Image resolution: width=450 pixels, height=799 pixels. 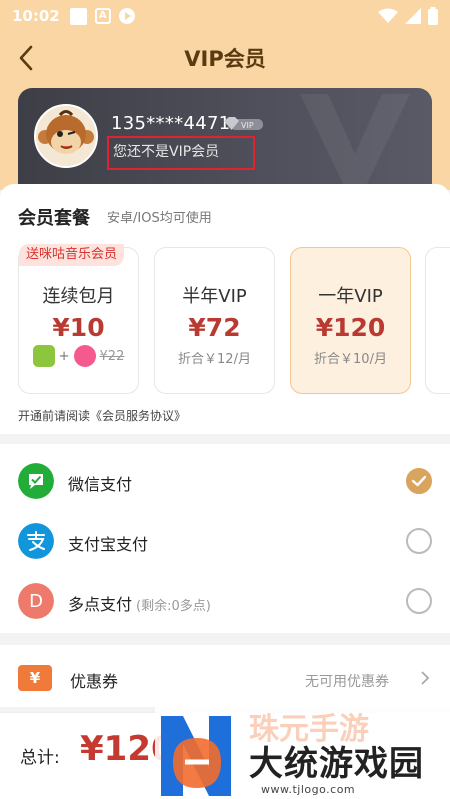 I want to click on package-section-subtitle: 安卓/IOS均可使用, so click(x=159, y=218).